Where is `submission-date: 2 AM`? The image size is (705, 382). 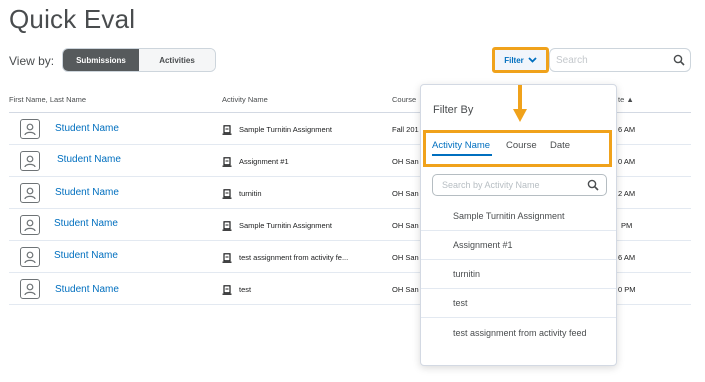 submission-date: 2 AM is located at coordinates (627, 193).